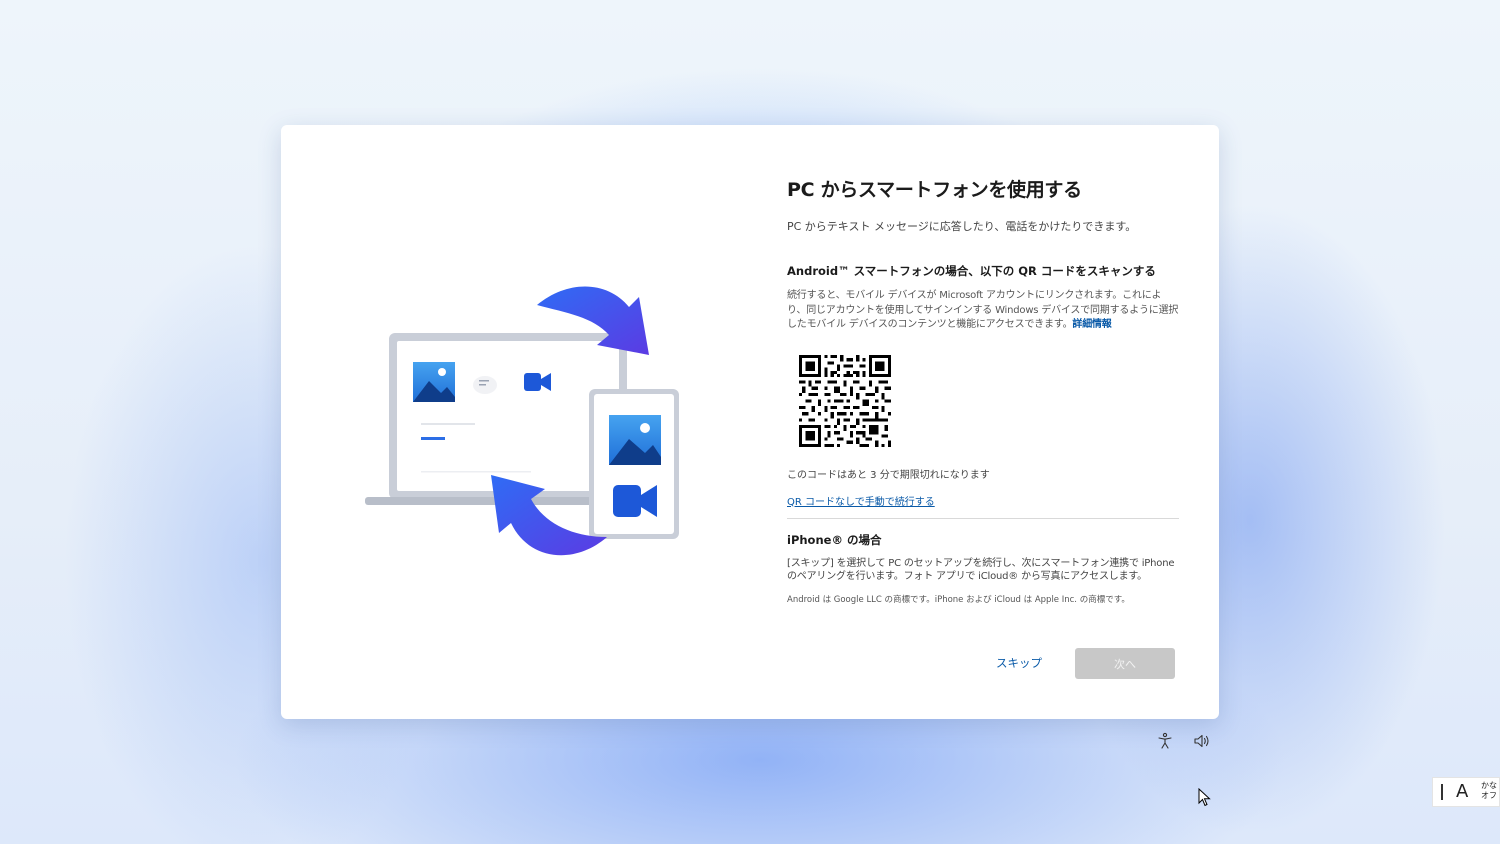 The width and height of the screenshot is (1500, 844). What do you see at coordinates (1462, 791) in the screenshot?
I see `ime-mode-letter: A` at bounding box center [1462, 791].